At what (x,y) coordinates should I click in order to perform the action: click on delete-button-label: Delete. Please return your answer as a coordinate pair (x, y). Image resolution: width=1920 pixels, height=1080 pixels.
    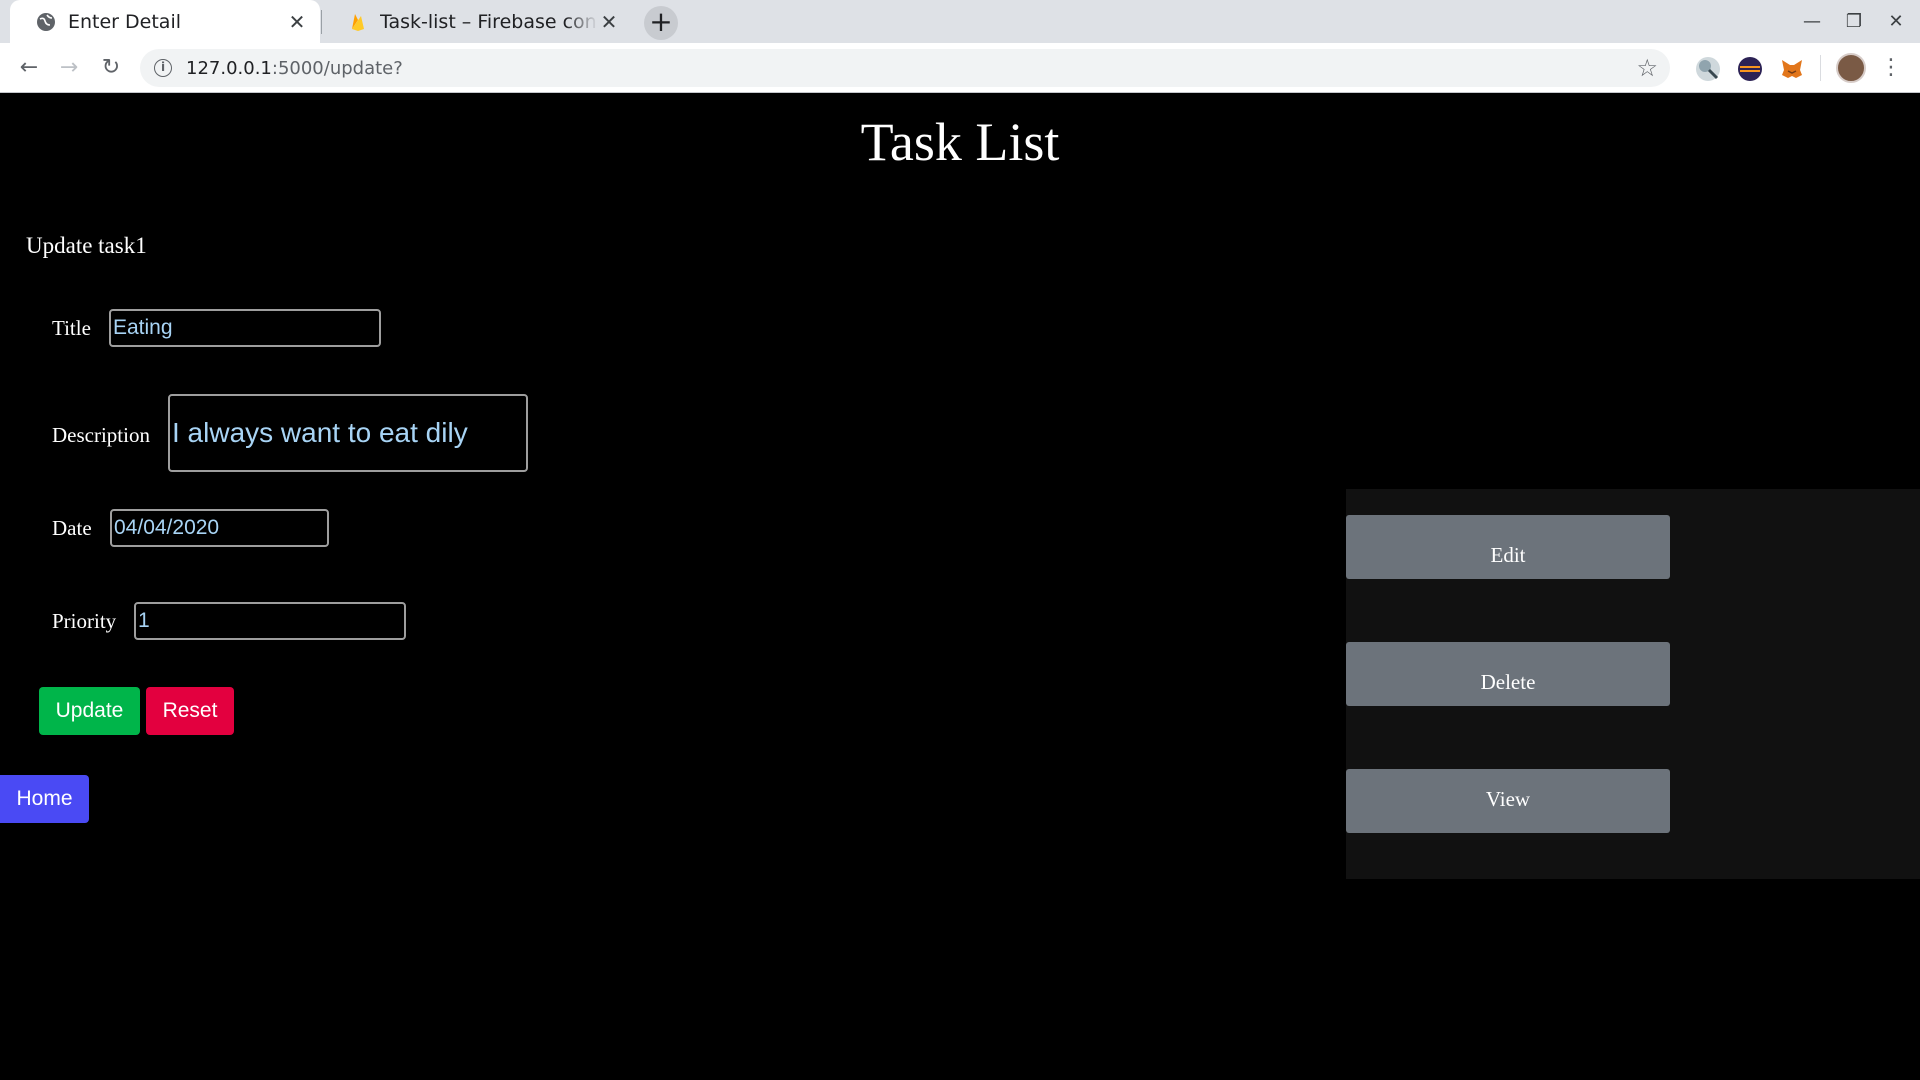
    Looking at the image, I should click on (1508, 682).